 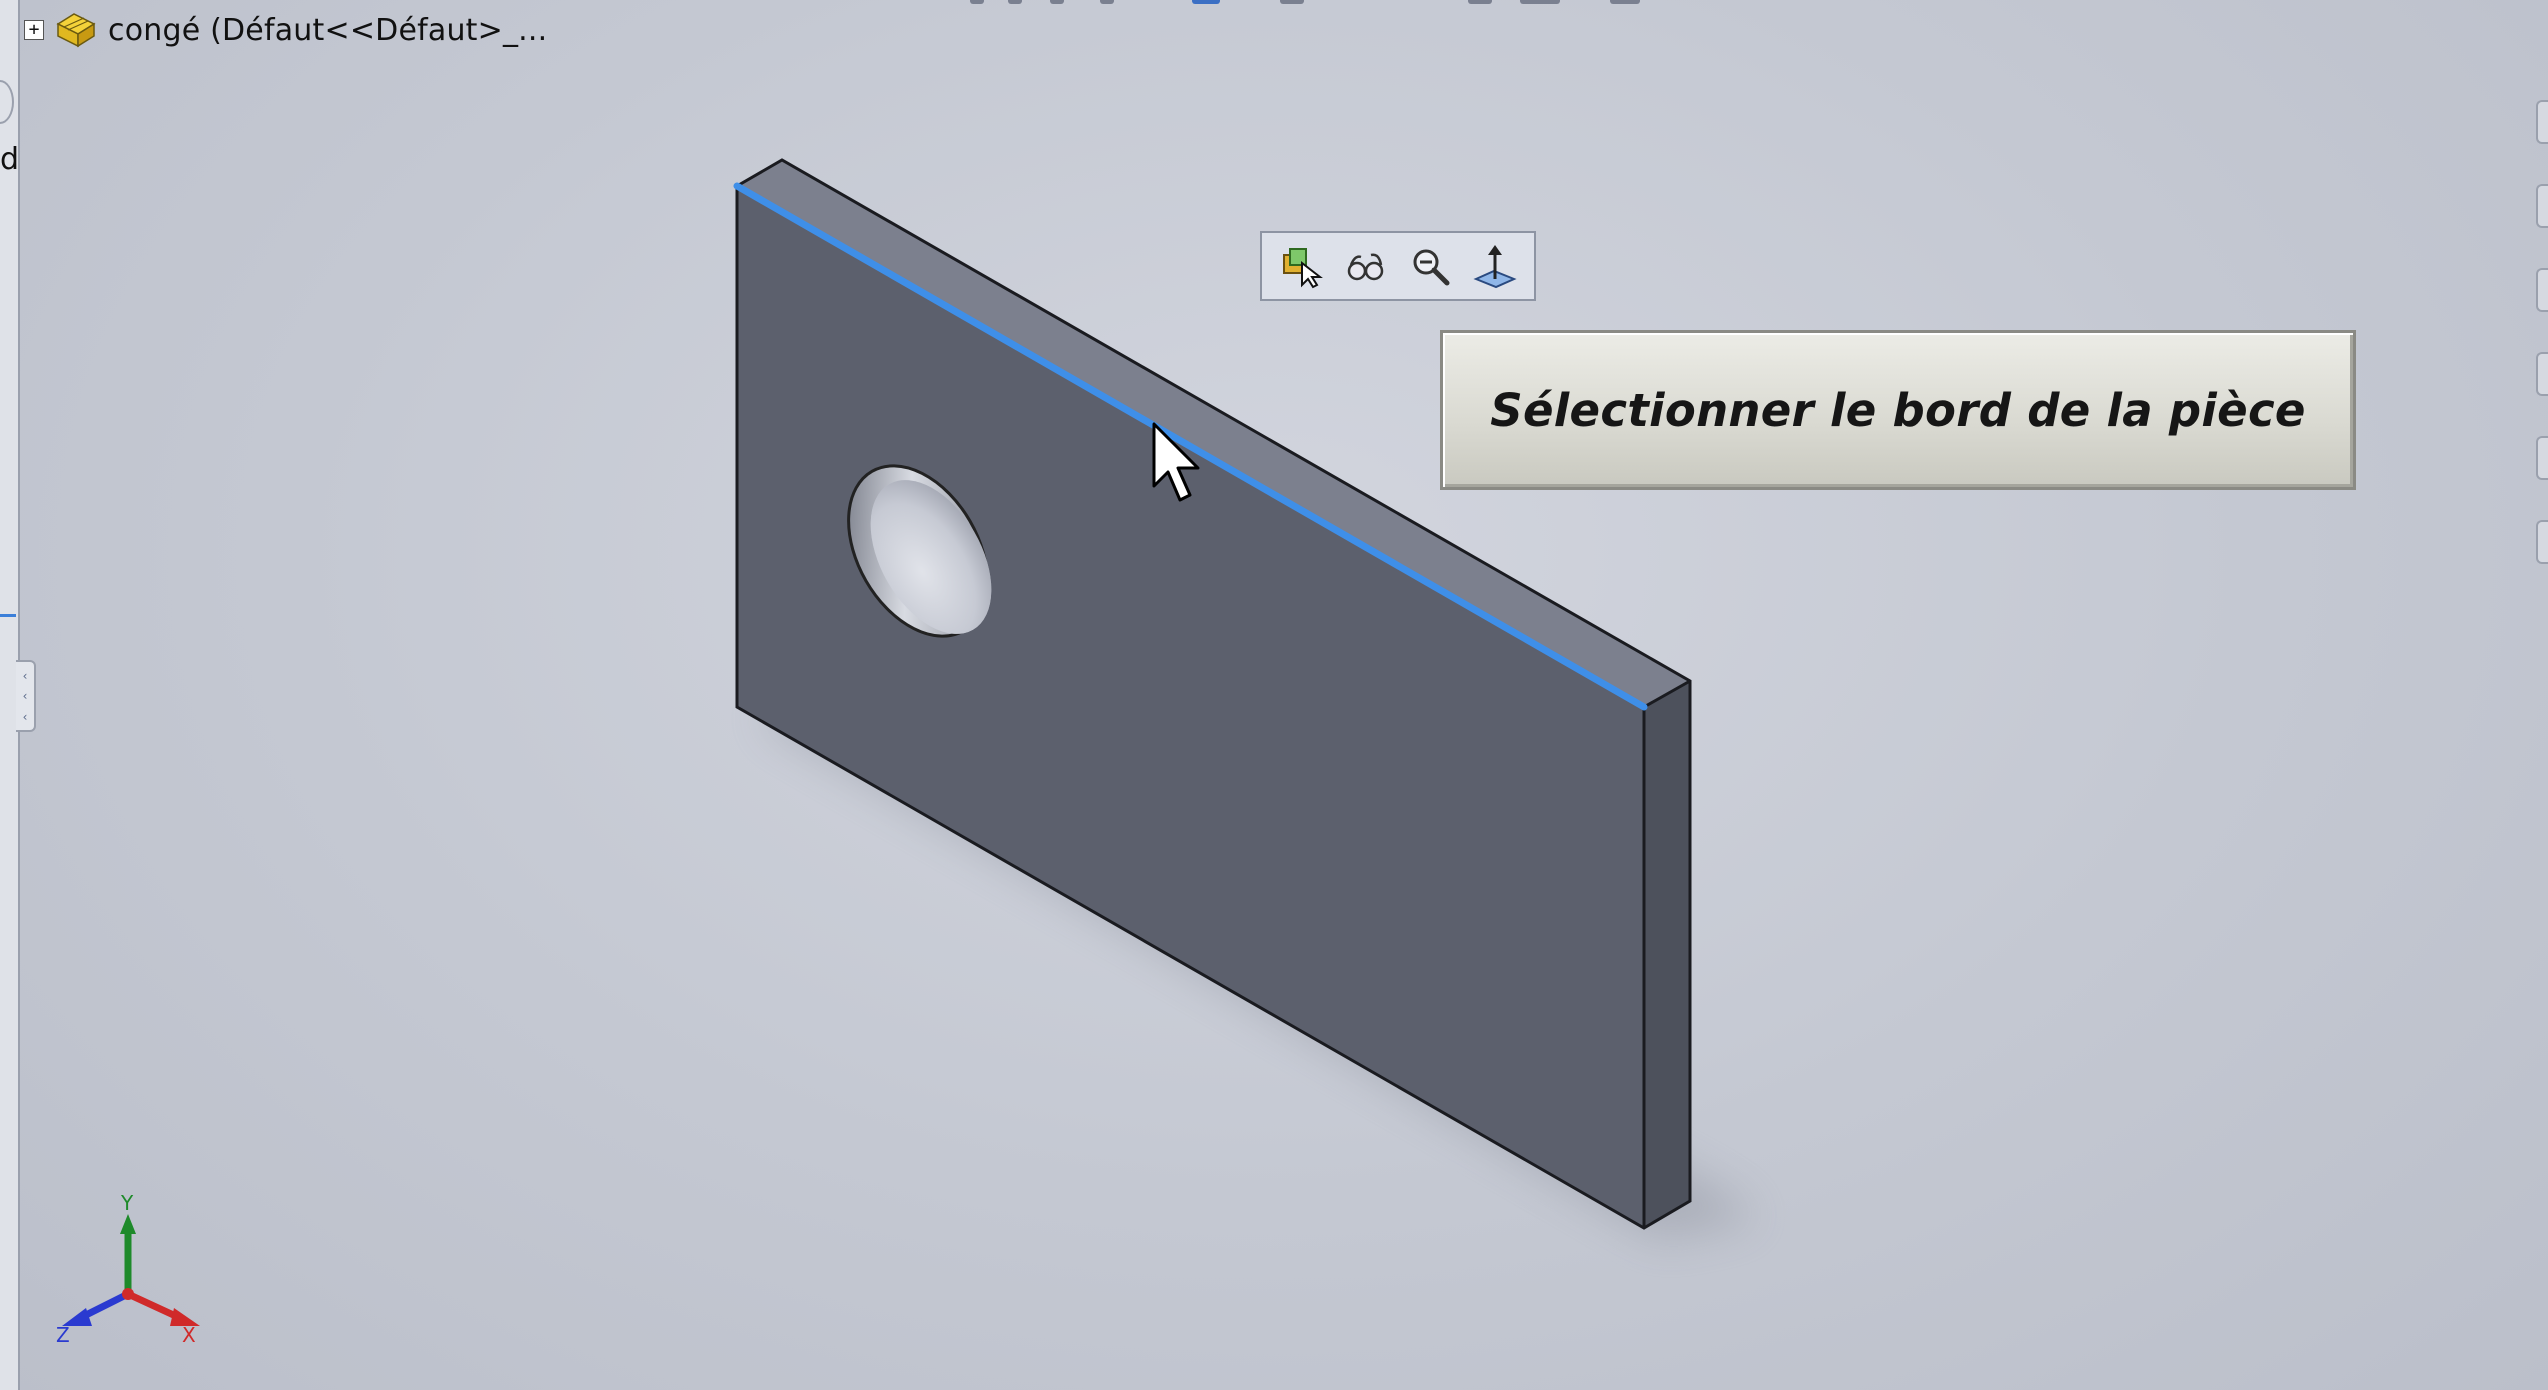 I want to click on select-other-icon, so click(x=1303, y=268).